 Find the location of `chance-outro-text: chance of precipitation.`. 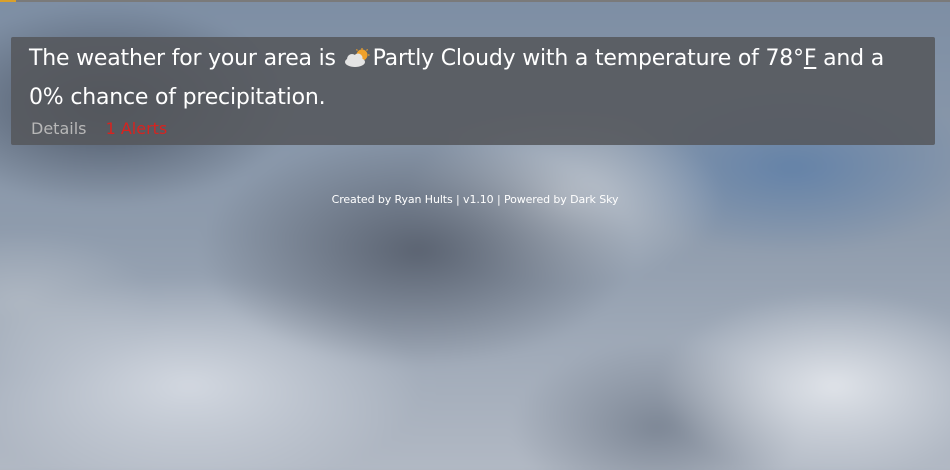

chance-outro-text: chance of precipitation. is located at coordinates (198, 97).